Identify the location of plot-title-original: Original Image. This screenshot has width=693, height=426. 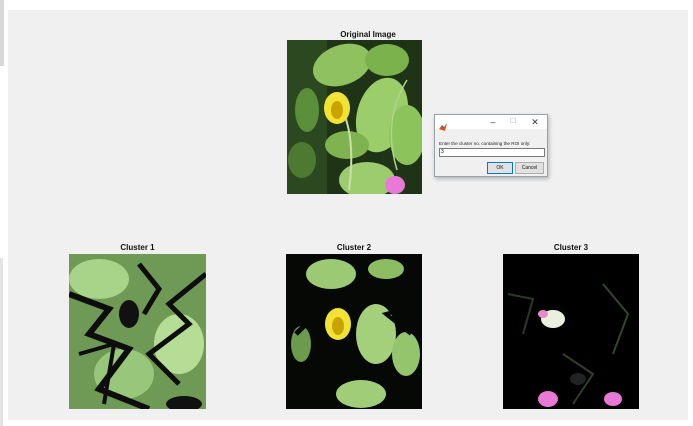
(368, 34).